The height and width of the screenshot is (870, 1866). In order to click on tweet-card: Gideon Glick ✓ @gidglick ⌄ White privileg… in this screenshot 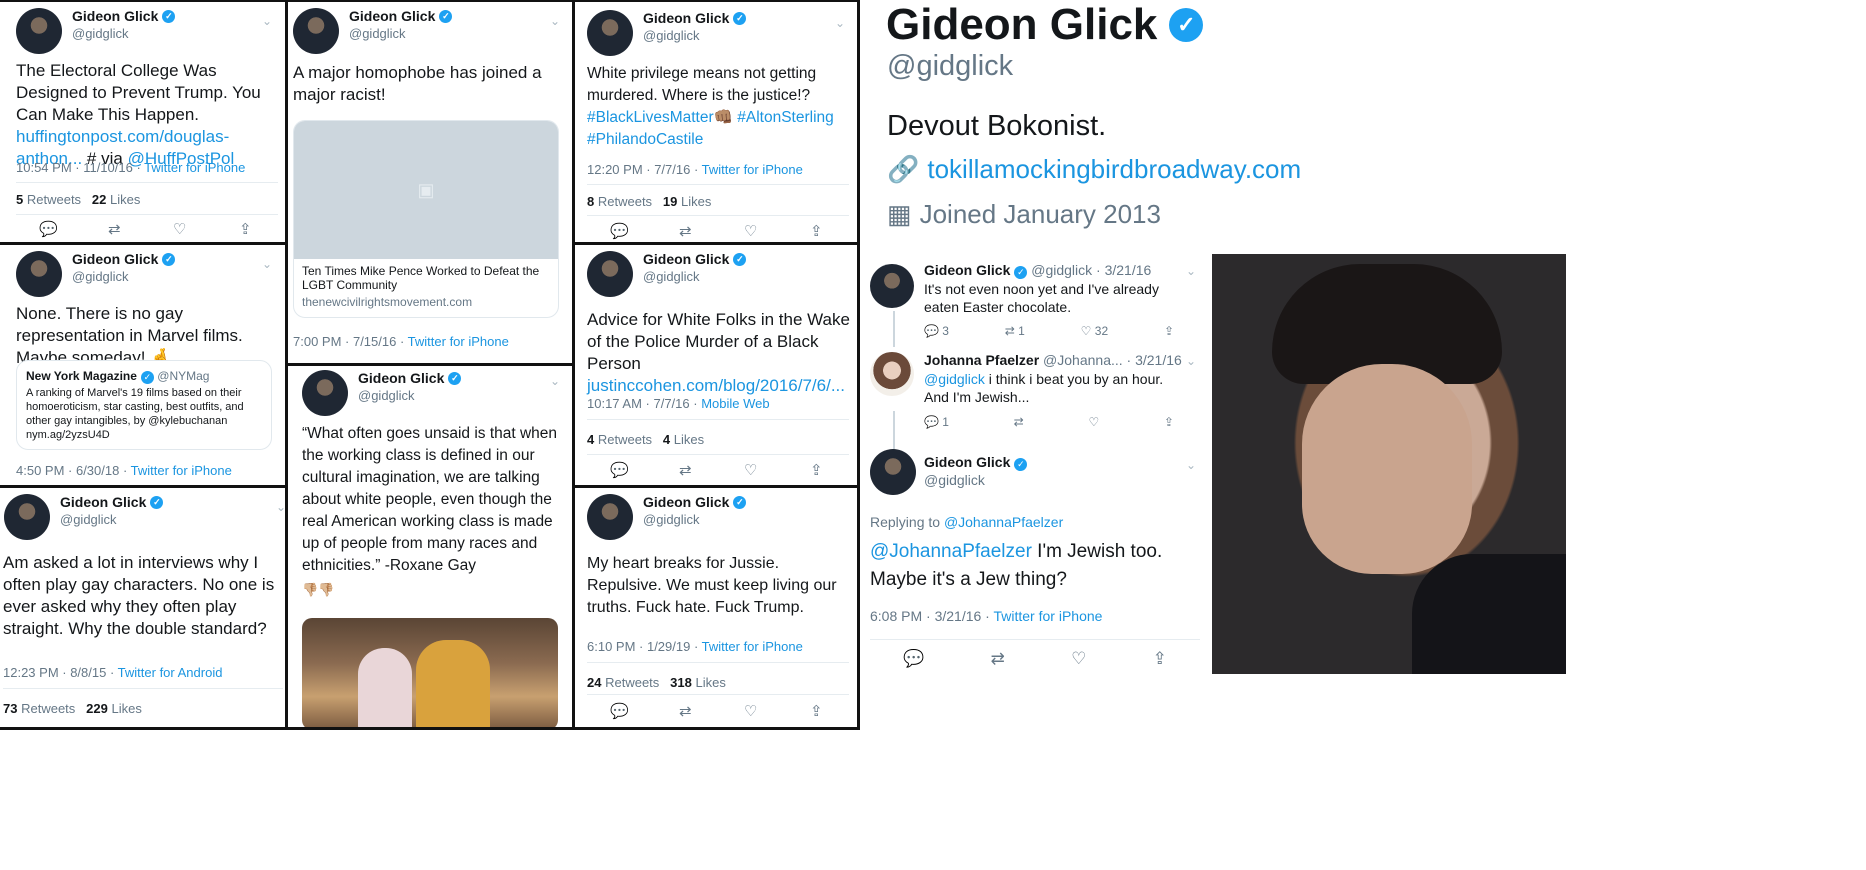, I will do `click(716, 122)`.